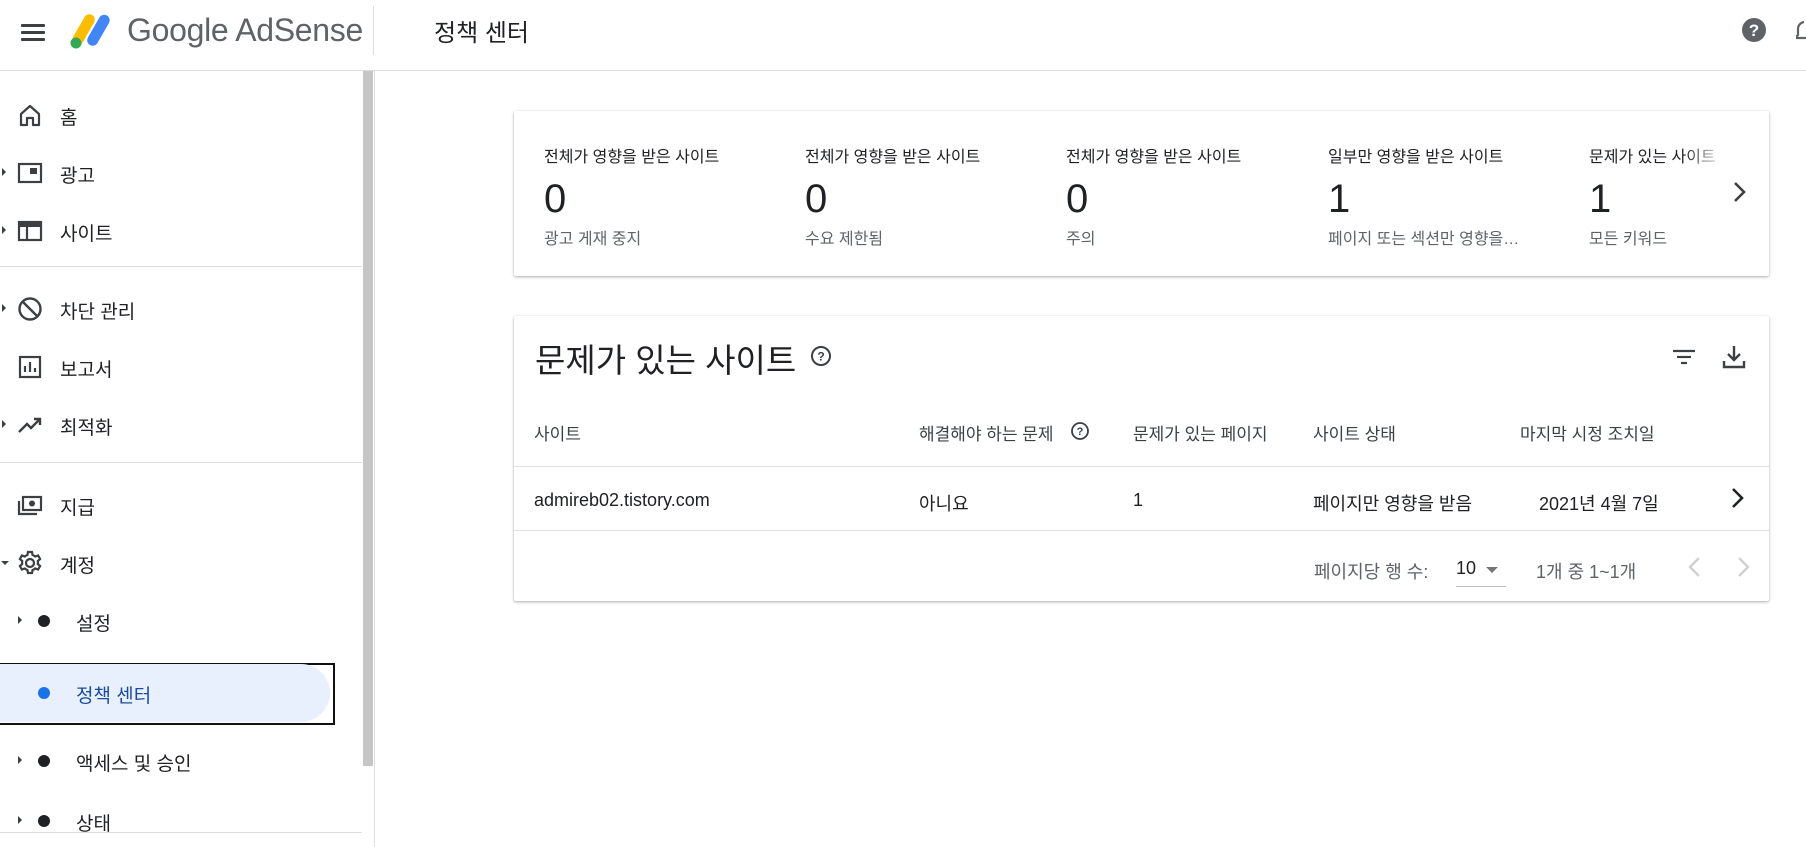  Describe the element at coordinates (77, 566) in the screenshot. I see `sidebar-item-label: 계정` at that location.